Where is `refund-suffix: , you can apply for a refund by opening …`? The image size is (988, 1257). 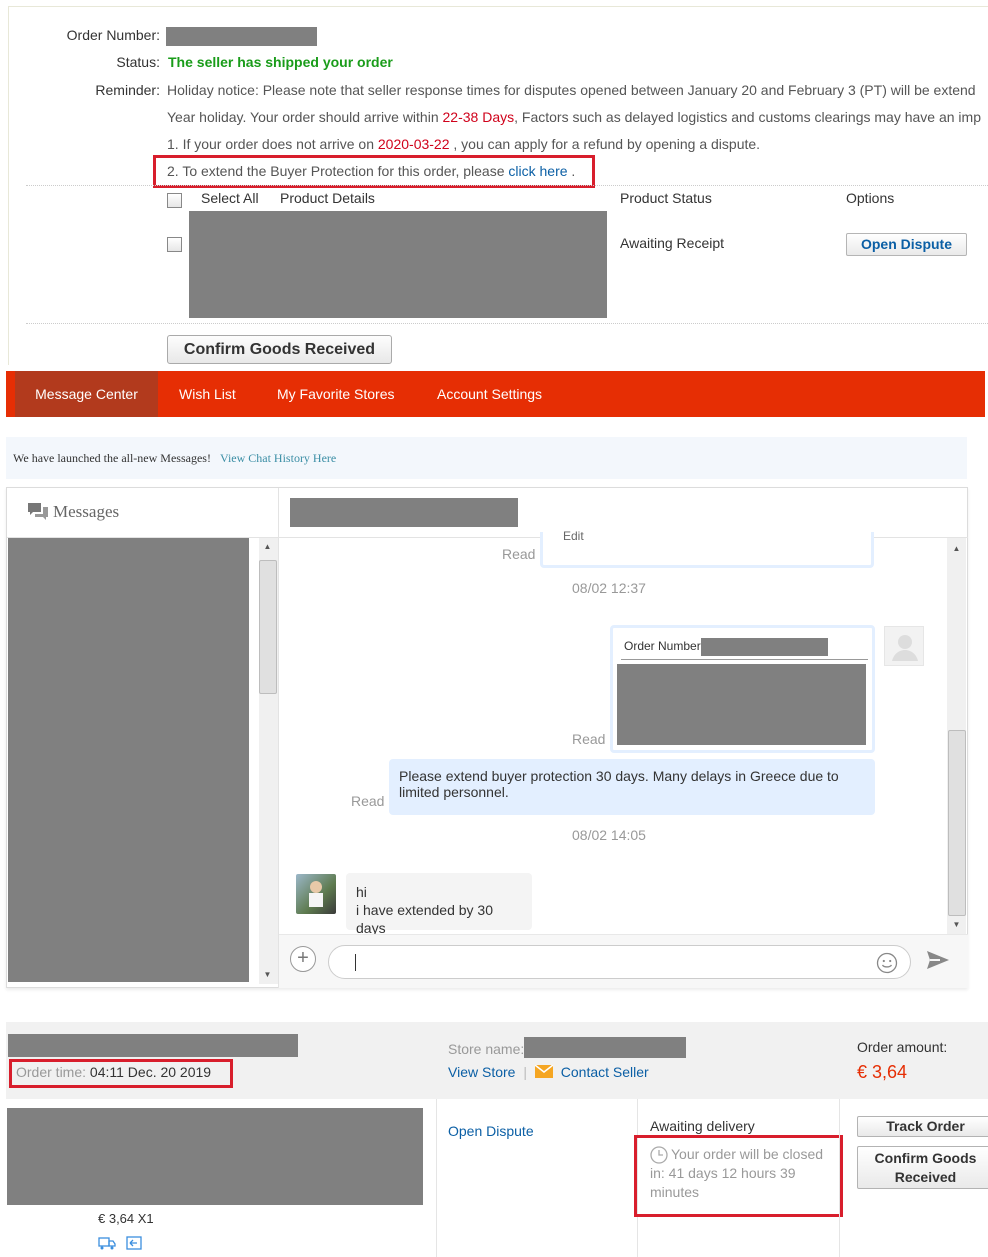
refund-suffix: , you can apply for a refund by opening … is located at coordinates (605, 144).